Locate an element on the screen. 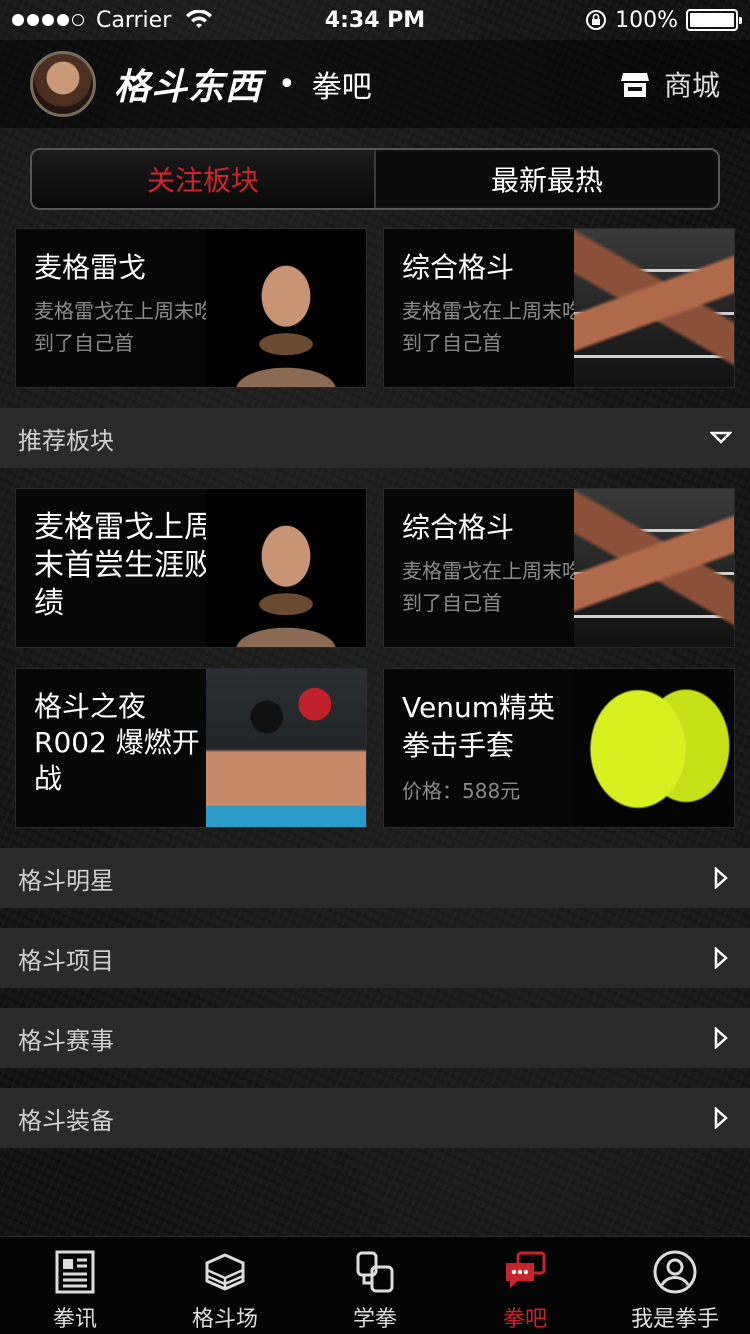 This screenshot has width=750, height=1334. board-card: 综合格斗 麦格雷戈在上周末吃到了自己首 is located at coordinates (559, 308).